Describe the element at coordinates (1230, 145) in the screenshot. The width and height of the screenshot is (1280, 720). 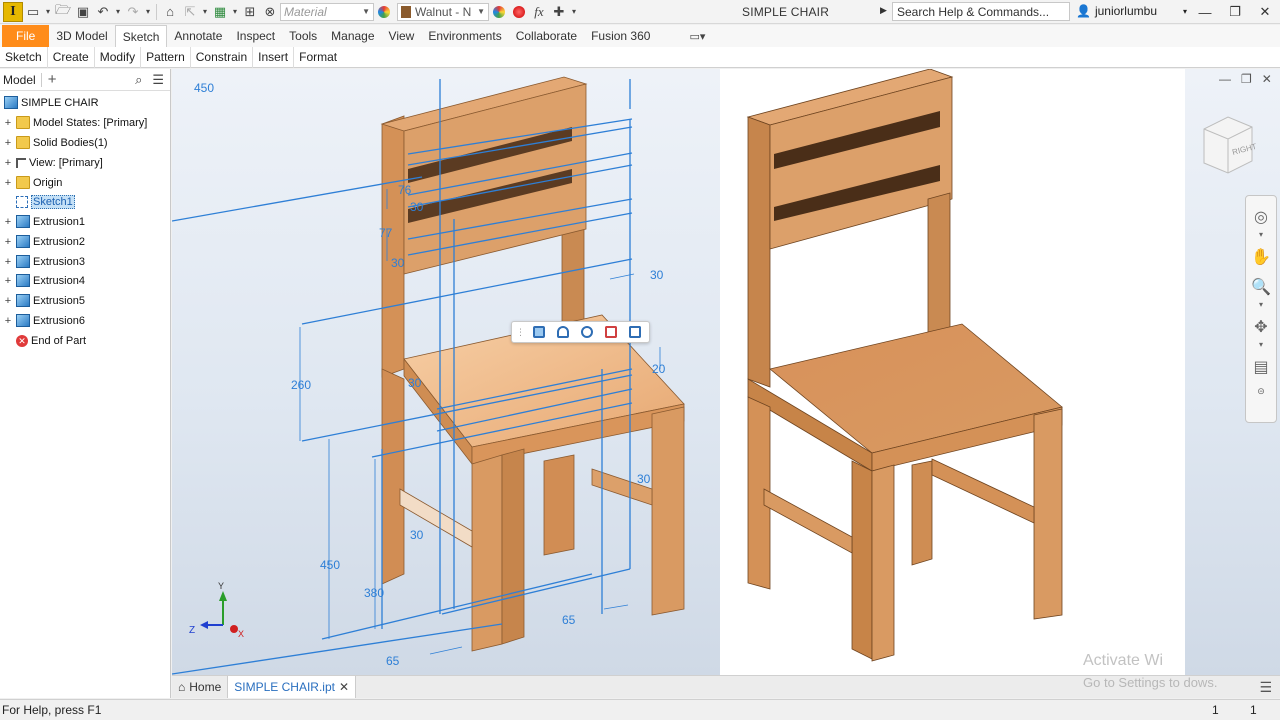
I see `viewcube-icon: RIGHT` at that location.